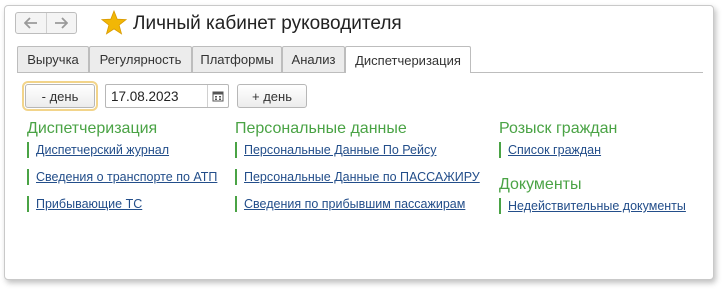 The image size is (723, 289). I want to click on tab-platforms: Платформы, so click(237, 59).